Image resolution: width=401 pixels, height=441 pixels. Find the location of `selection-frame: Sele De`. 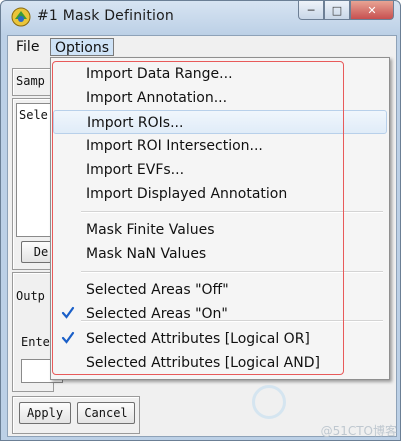

selection-frame: Sele De is located at coordinates (36, 184).